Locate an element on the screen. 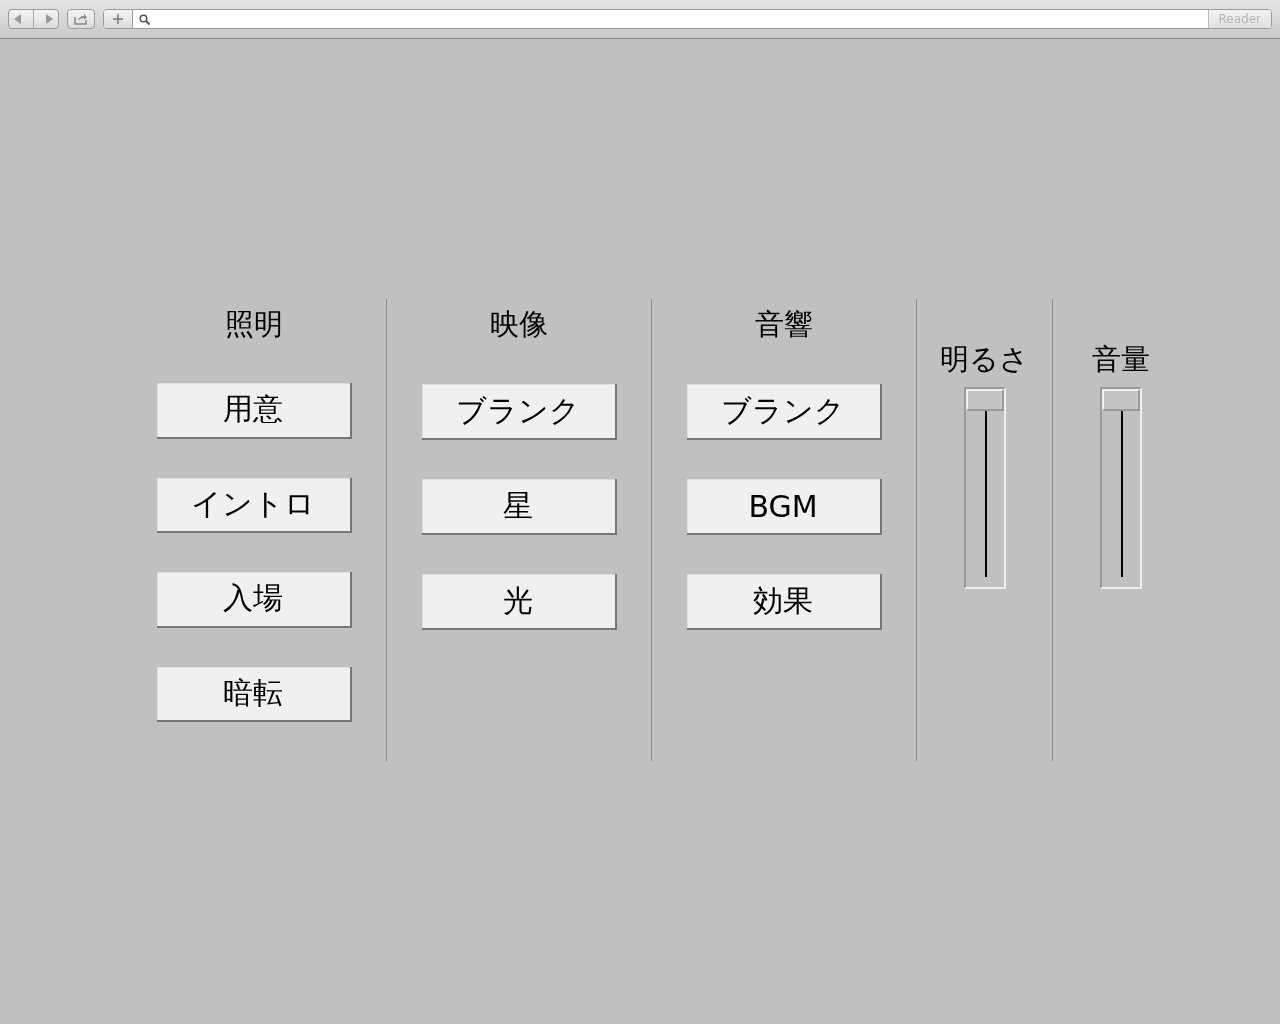  cue-button: BGM is located at coordinates (784, 507).